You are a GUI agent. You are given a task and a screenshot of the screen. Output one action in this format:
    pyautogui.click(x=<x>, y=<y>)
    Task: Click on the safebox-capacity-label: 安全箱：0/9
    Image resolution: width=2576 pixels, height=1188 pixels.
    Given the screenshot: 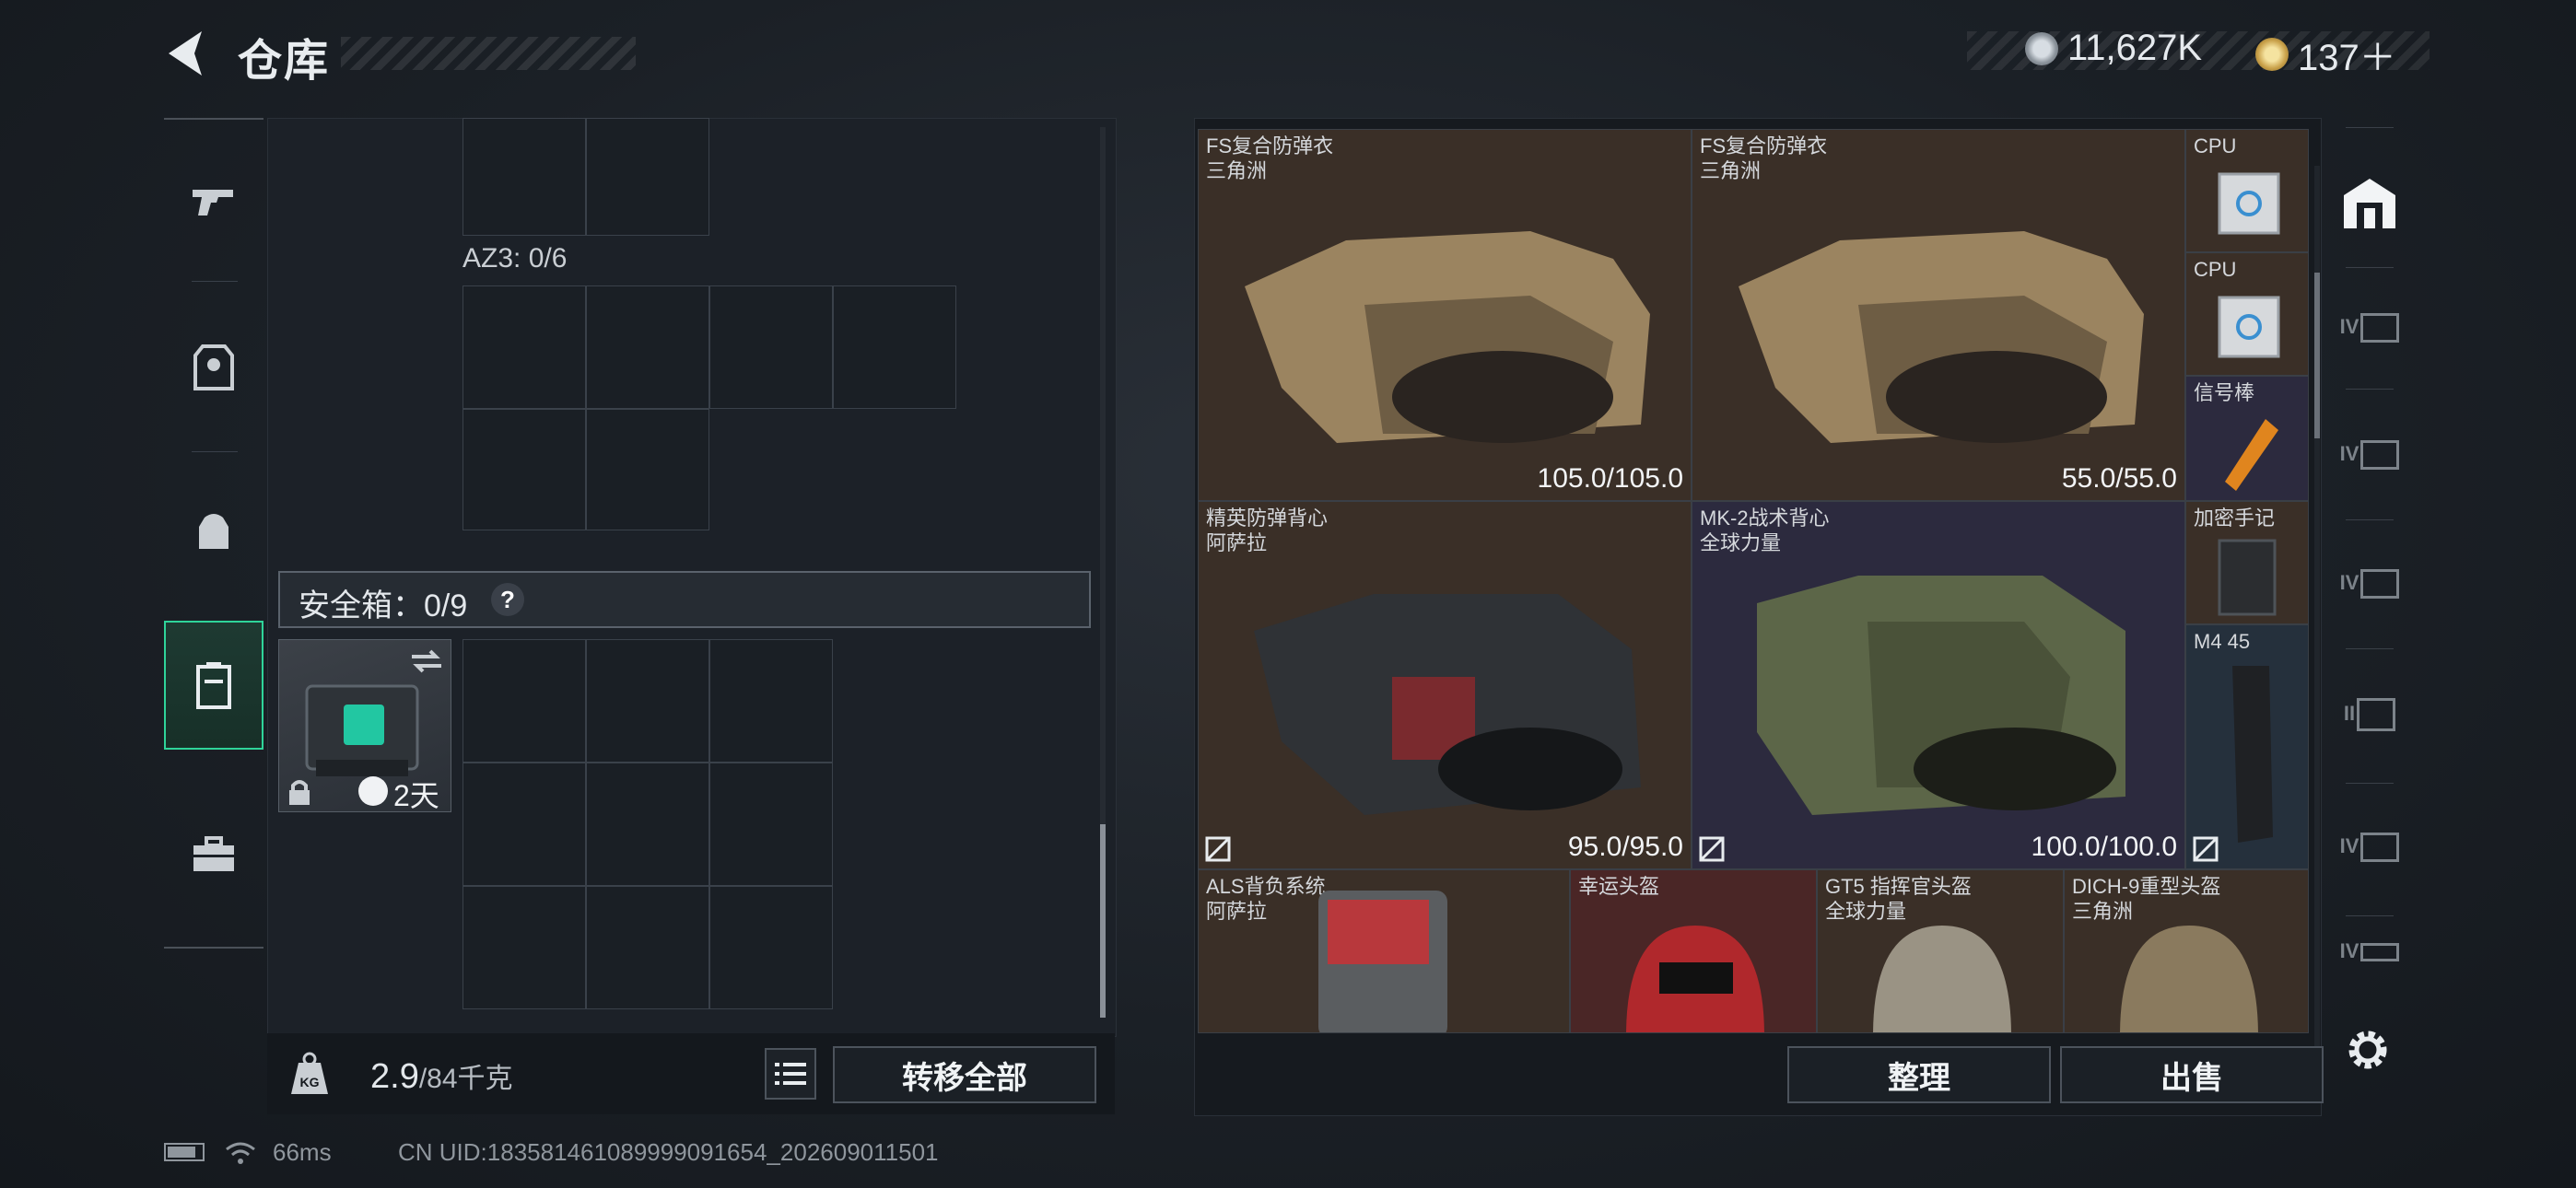 What is the action you would take?
    pyautogui.click(x=383, y=605)
    